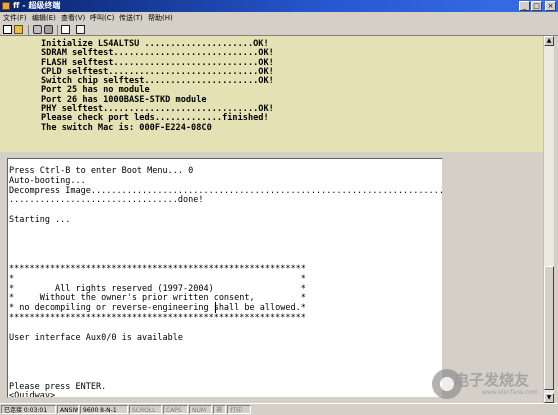  I want to click on capture-indicator: 捕, so click(219, 409).